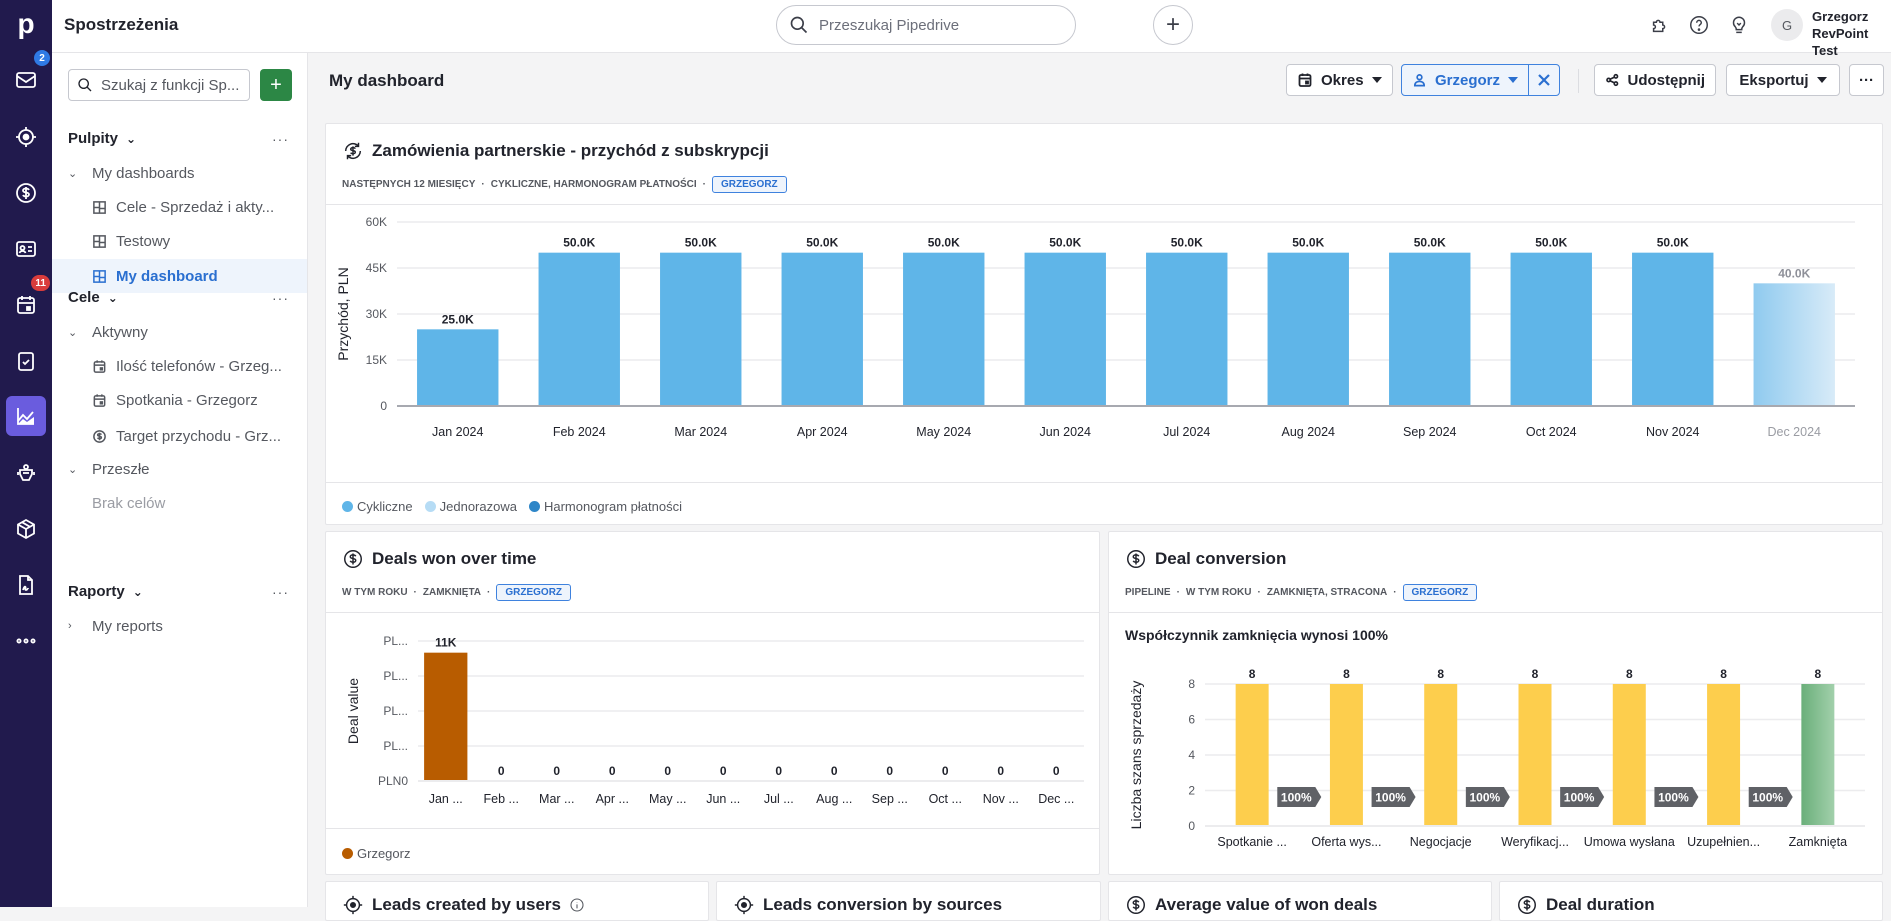  Describe the element at coordinates (1739, 25) in the screenshot. I see `tips-button` at that location.